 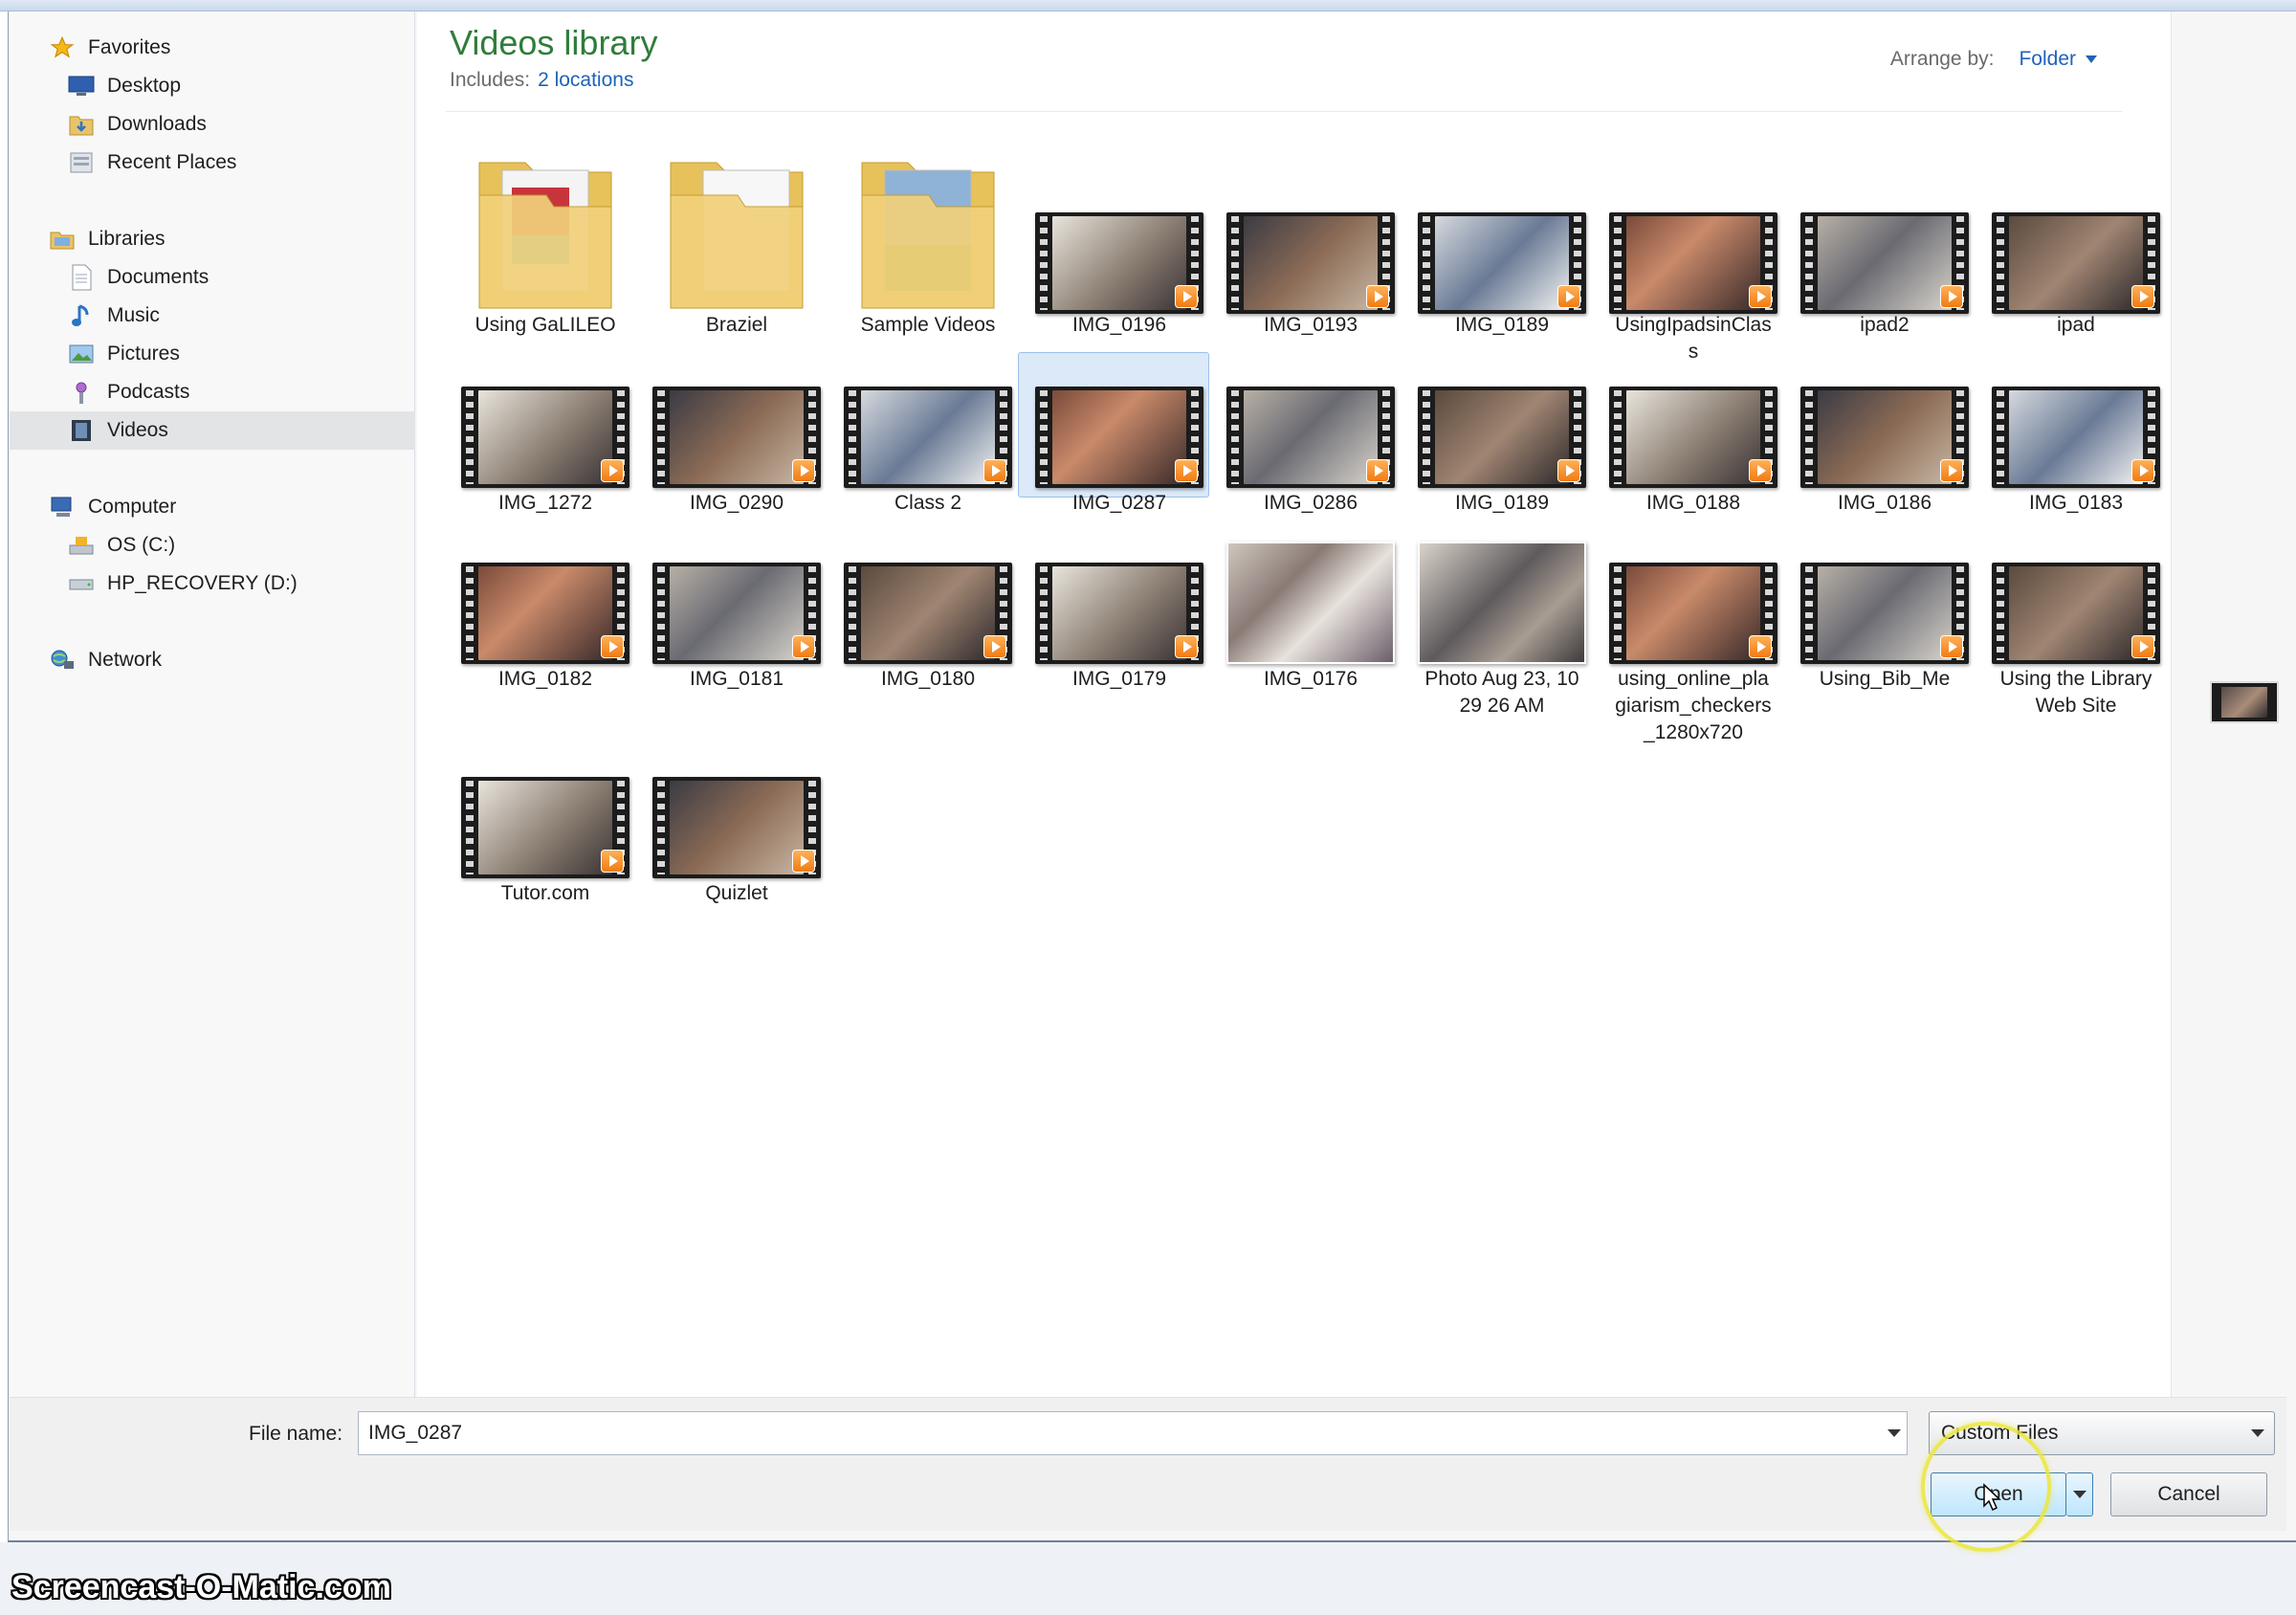 I want to click on file-item-label: IMG_0193, so click(x=1311, y=325).